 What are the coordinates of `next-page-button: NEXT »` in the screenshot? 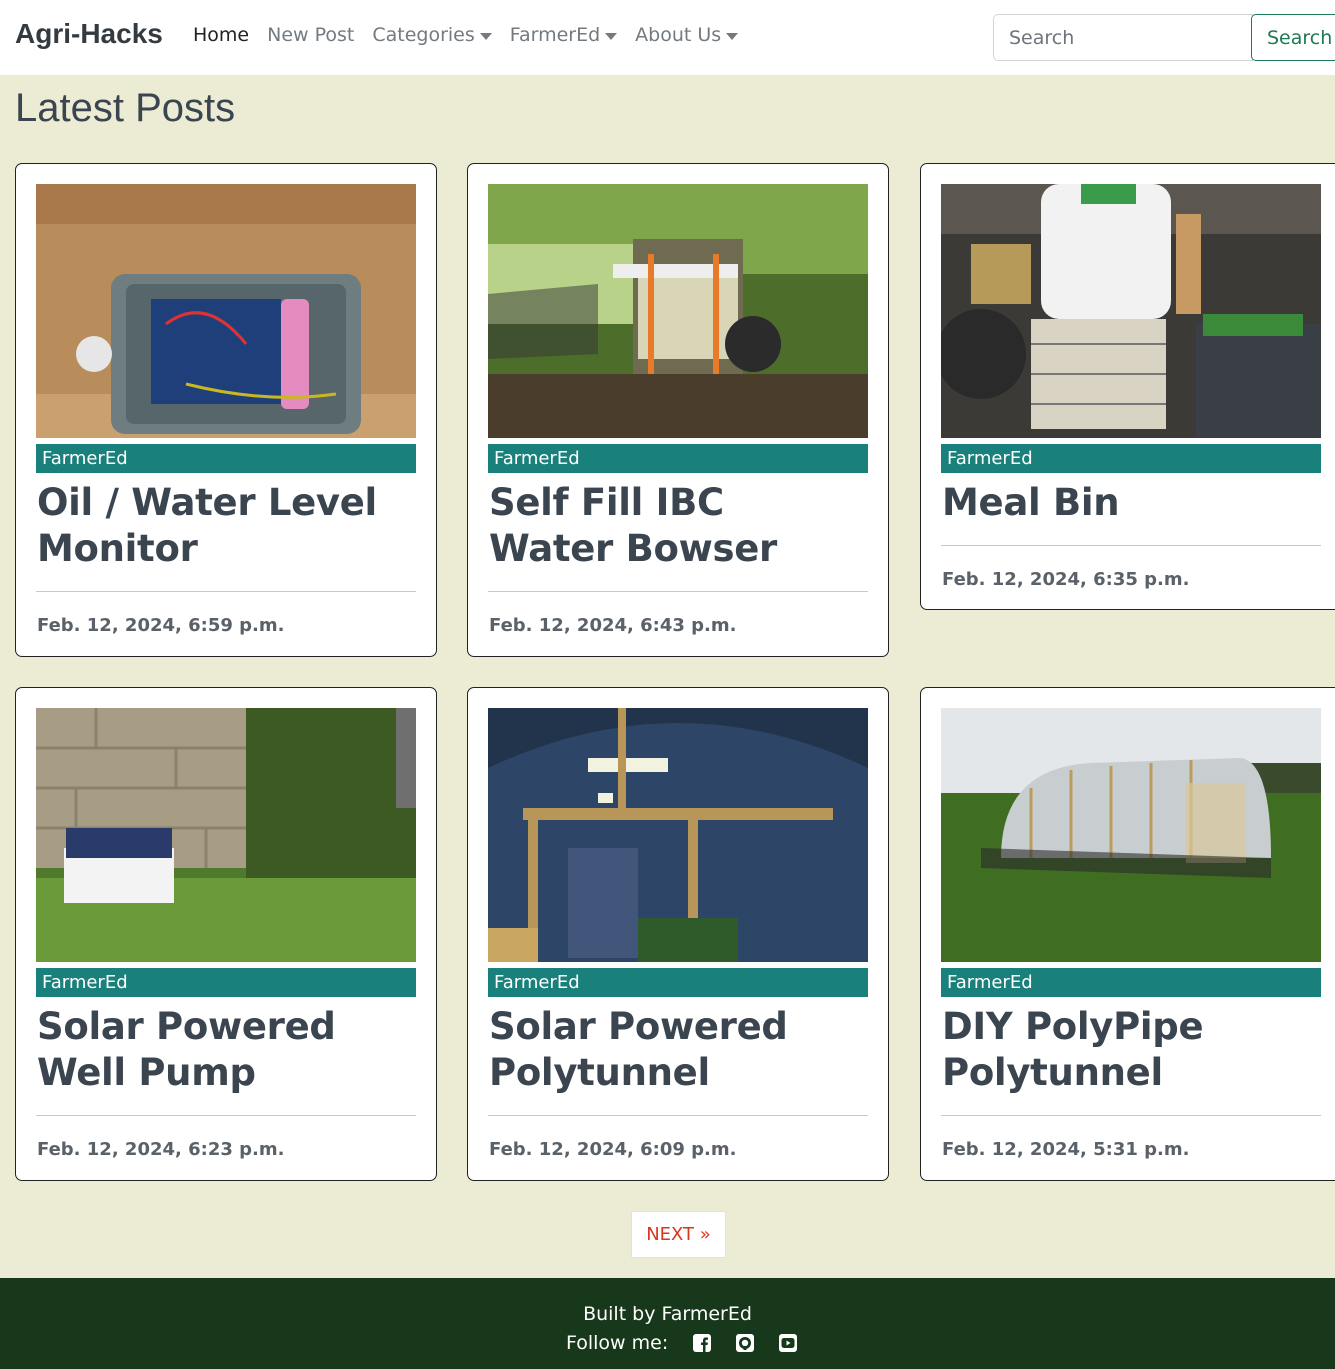 It's located at (678, 1234).